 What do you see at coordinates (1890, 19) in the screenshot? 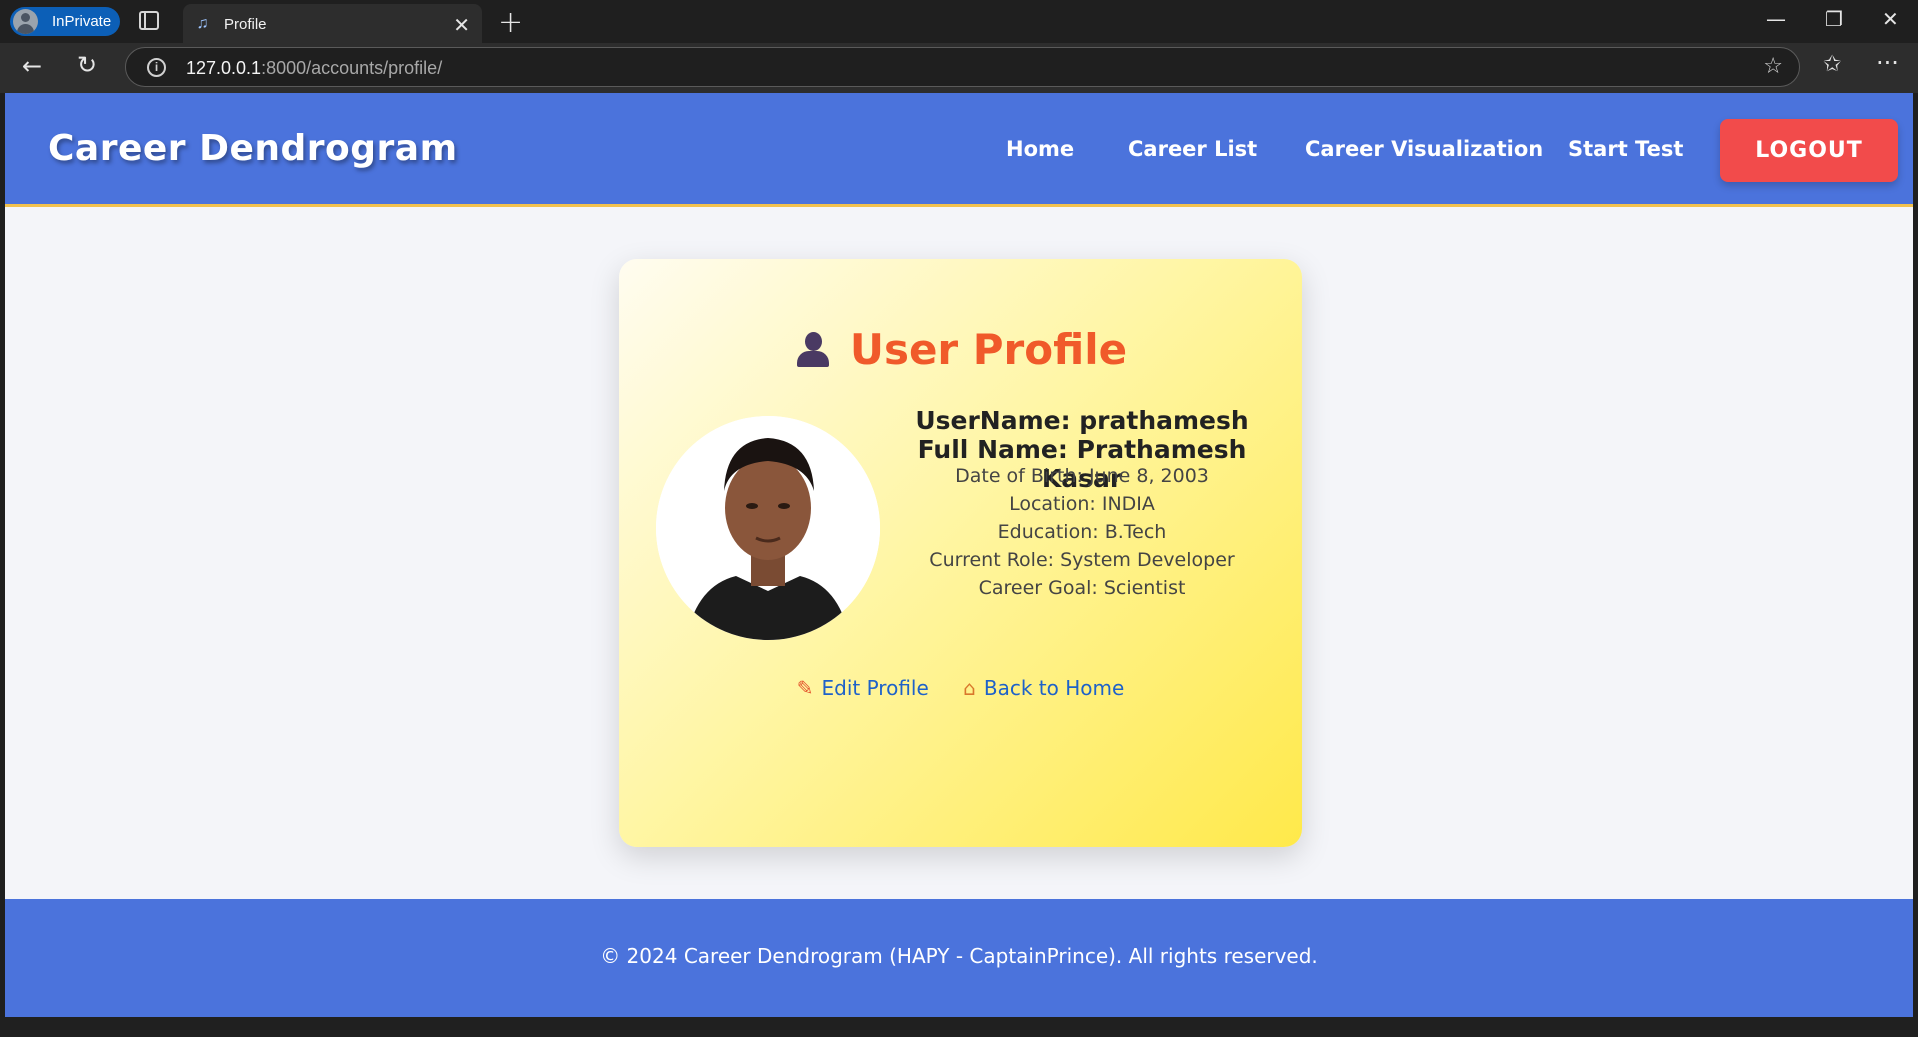
I see `close-window-icon: ✕` at bounding box center [1890, 19].